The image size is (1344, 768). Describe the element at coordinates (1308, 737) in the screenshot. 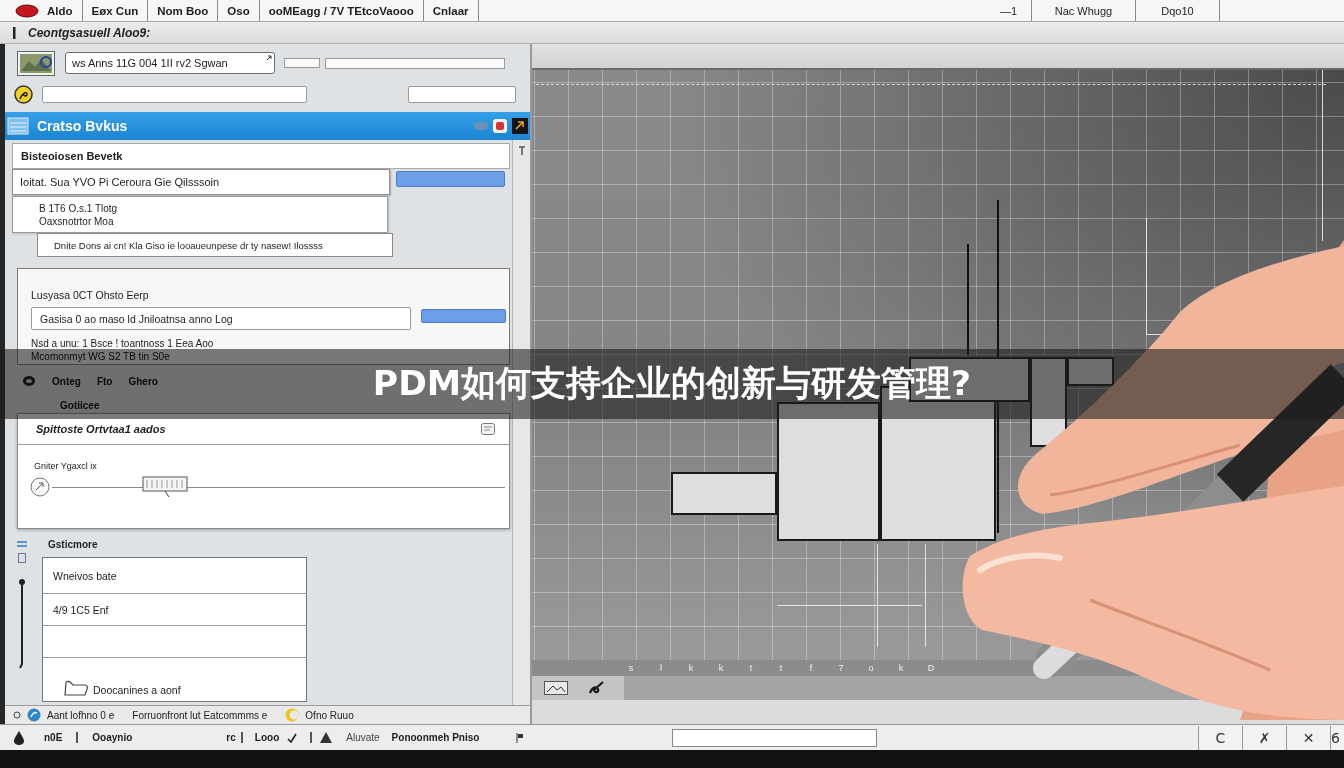

I see `taskbar-button: ✕` at that location.